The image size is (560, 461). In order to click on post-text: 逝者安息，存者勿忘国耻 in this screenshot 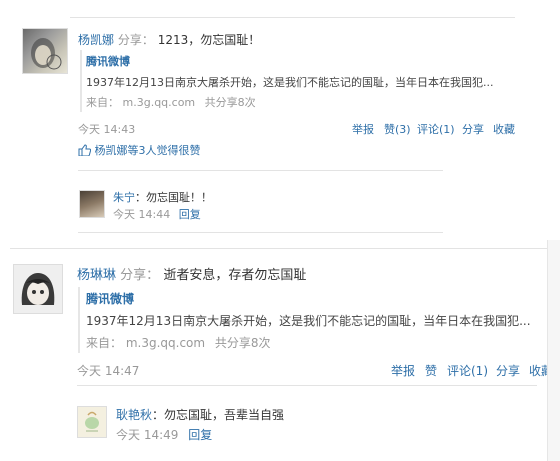, I will do `click(235, 275)`.